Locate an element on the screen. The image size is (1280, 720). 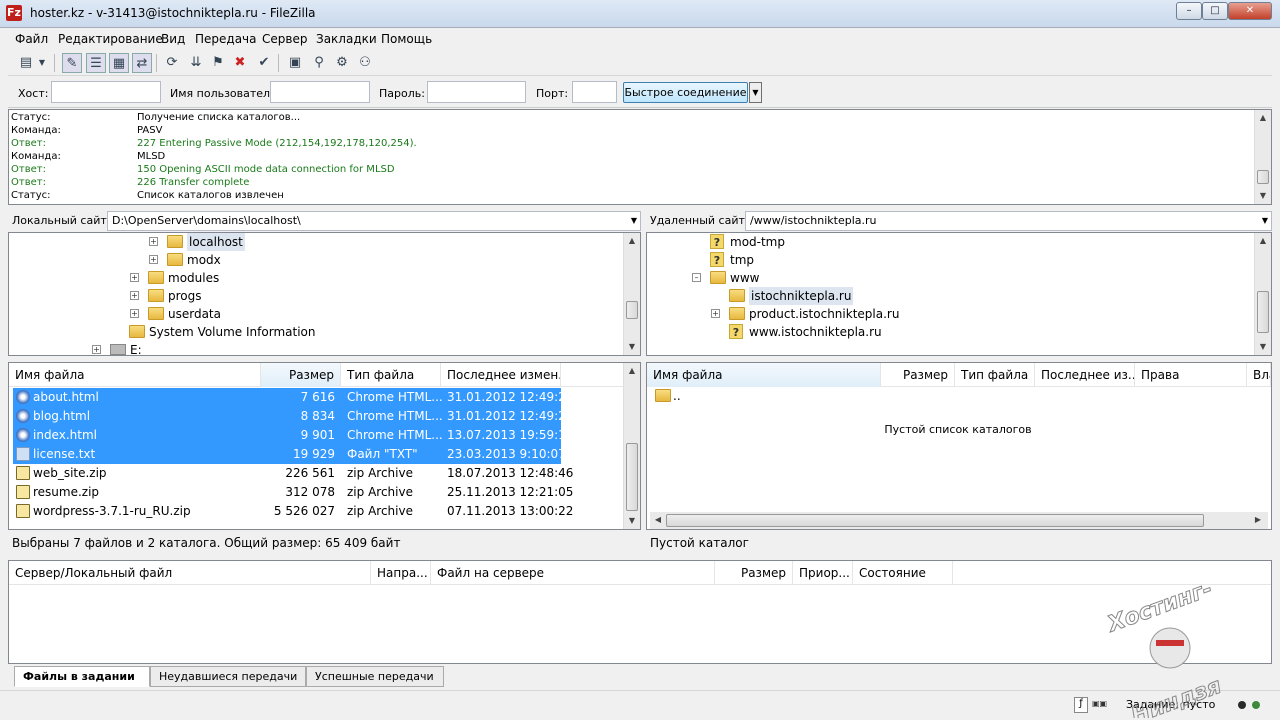
tree-node: istochniktepla.ru is located at coordinates (947, 296).